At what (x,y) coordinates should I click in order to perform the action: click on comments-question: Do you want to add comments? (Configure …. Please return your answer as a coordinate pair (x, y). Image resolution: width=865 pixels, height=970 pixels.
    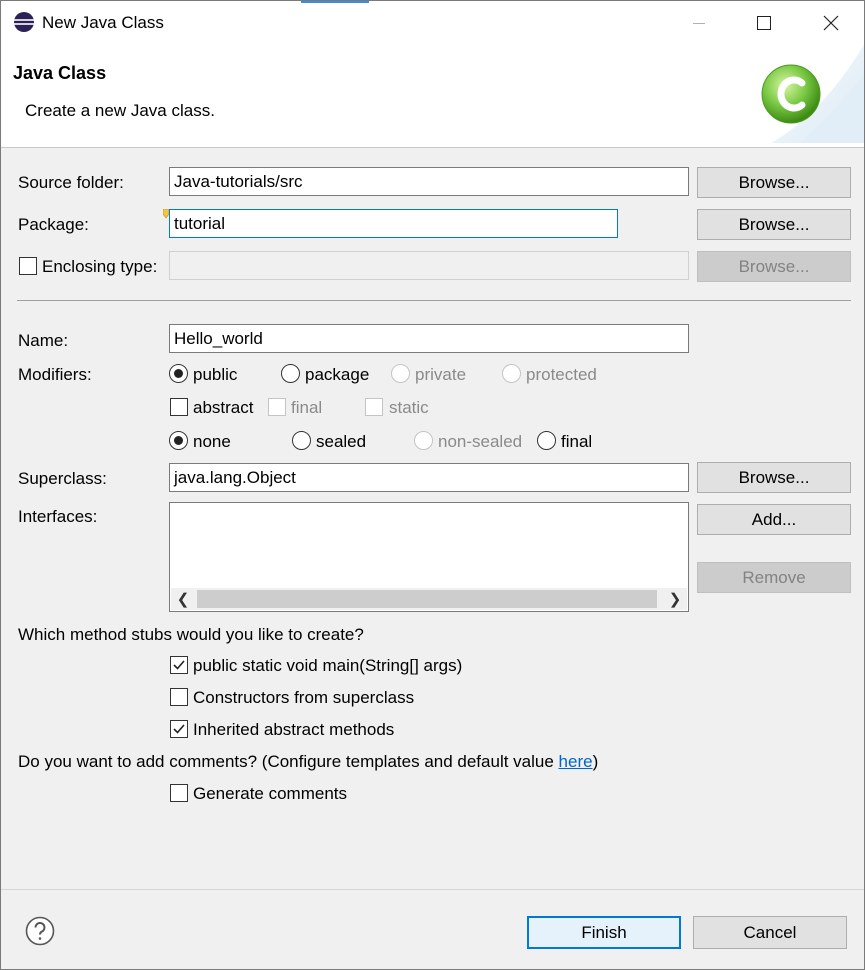
    Looking at the image, I should click on (308, 762).